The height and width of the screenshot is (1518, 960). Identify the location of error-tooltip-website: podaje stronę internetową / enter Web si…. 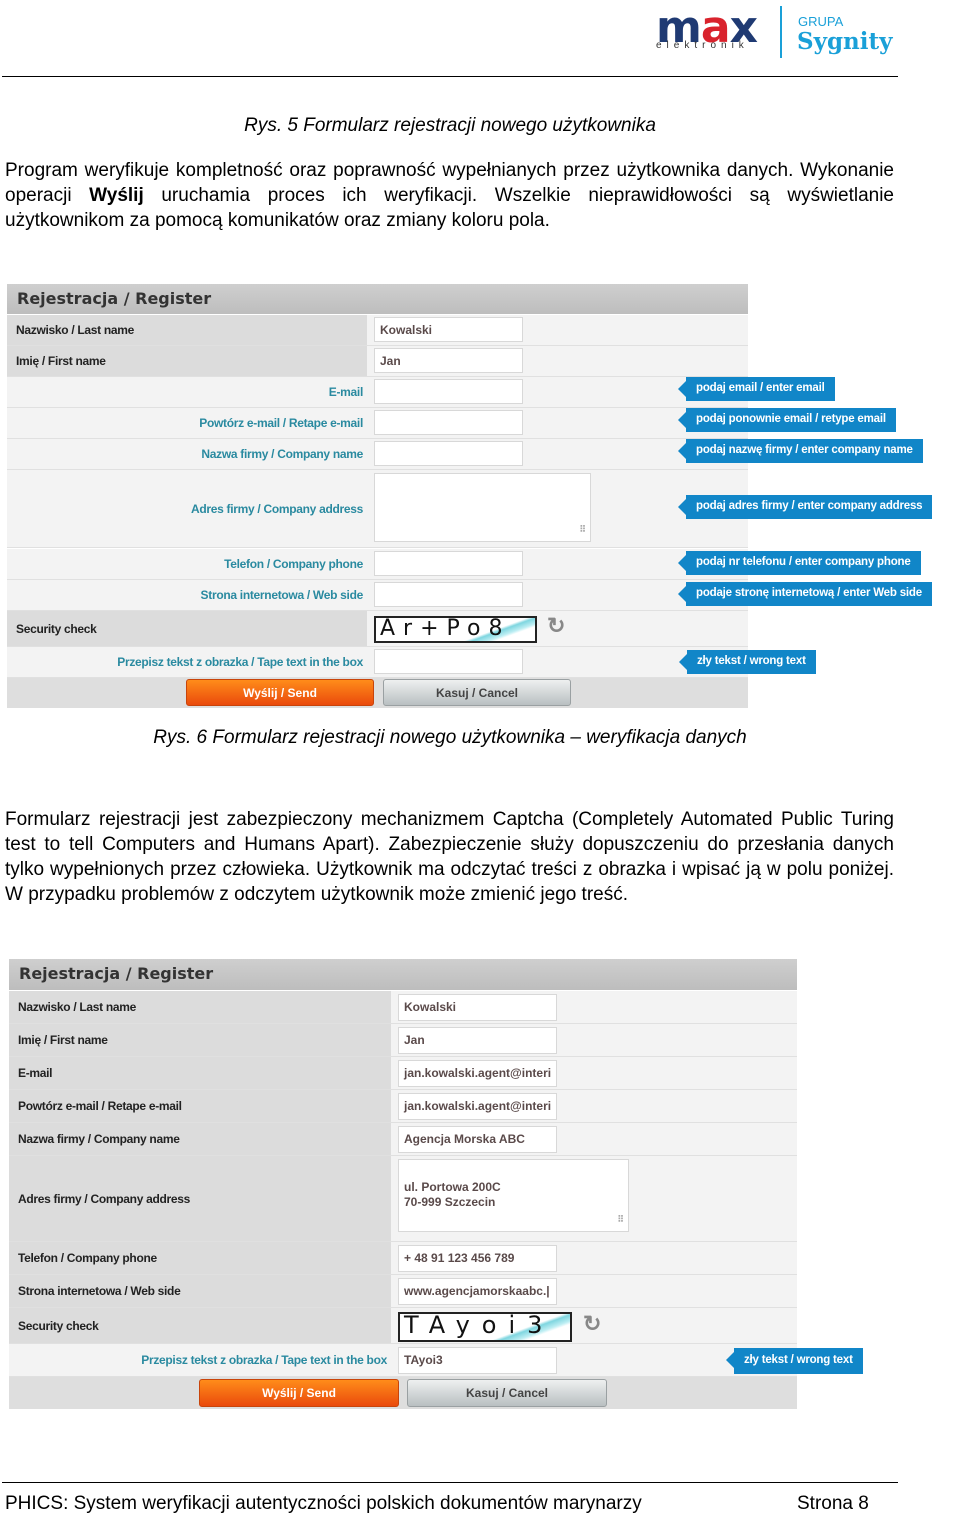
(805, 594).